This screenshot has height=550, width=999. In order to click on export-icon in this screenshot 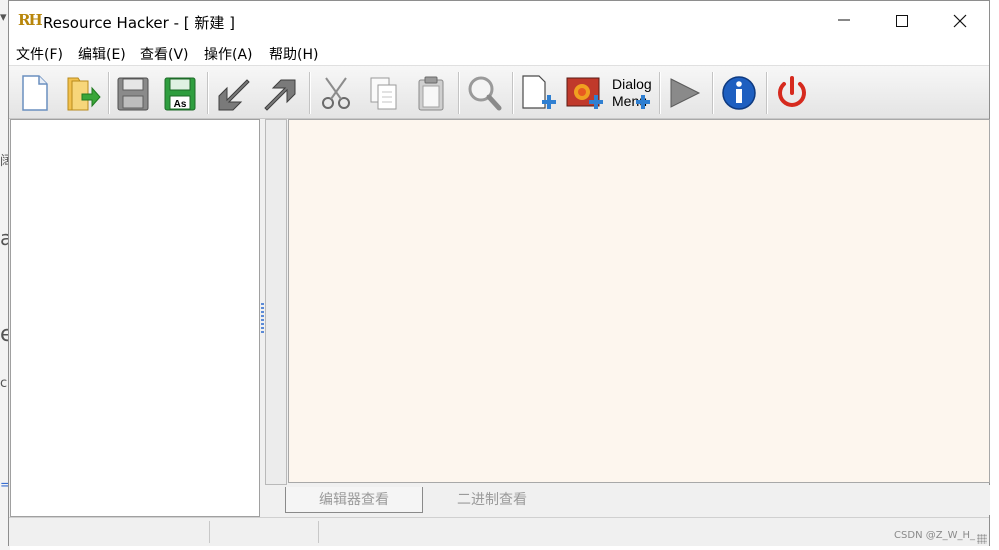, I will do `click(280, 95)`.